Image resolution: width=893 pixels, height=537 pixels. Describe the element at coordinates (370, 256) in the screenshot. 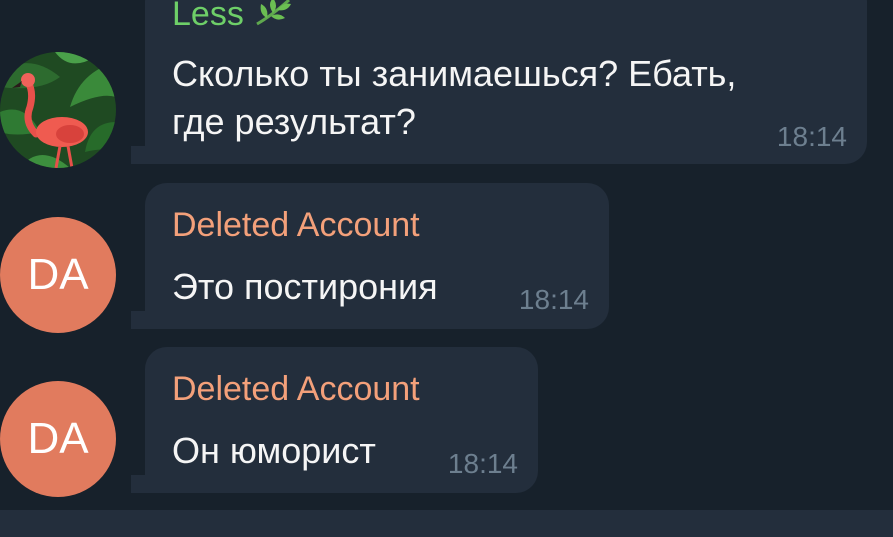

I see `message-bubble: Deleted Account Это постирония 18:14` at that location.